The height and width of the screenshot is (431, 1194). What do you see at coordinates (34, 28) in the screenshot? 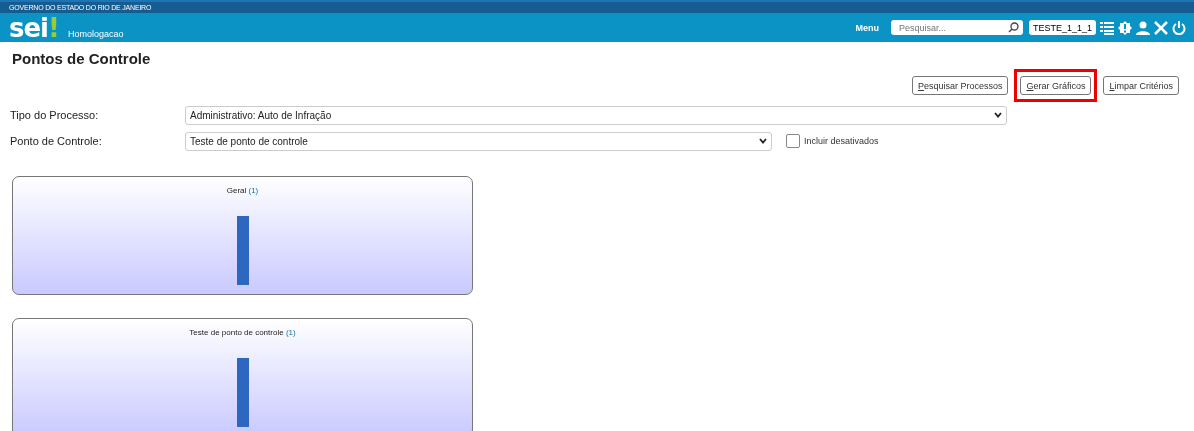
I see `sei-logo: sei!` at bounding box center [34, 28].